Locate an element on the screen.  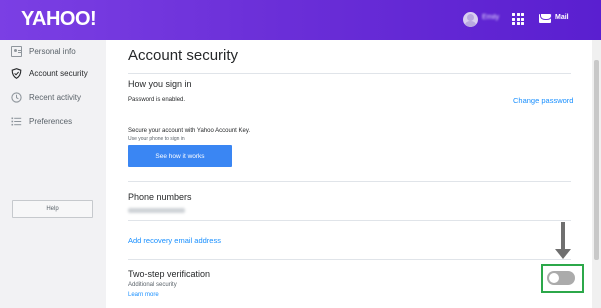
help-button: Help is located at coordinates (52, 209).